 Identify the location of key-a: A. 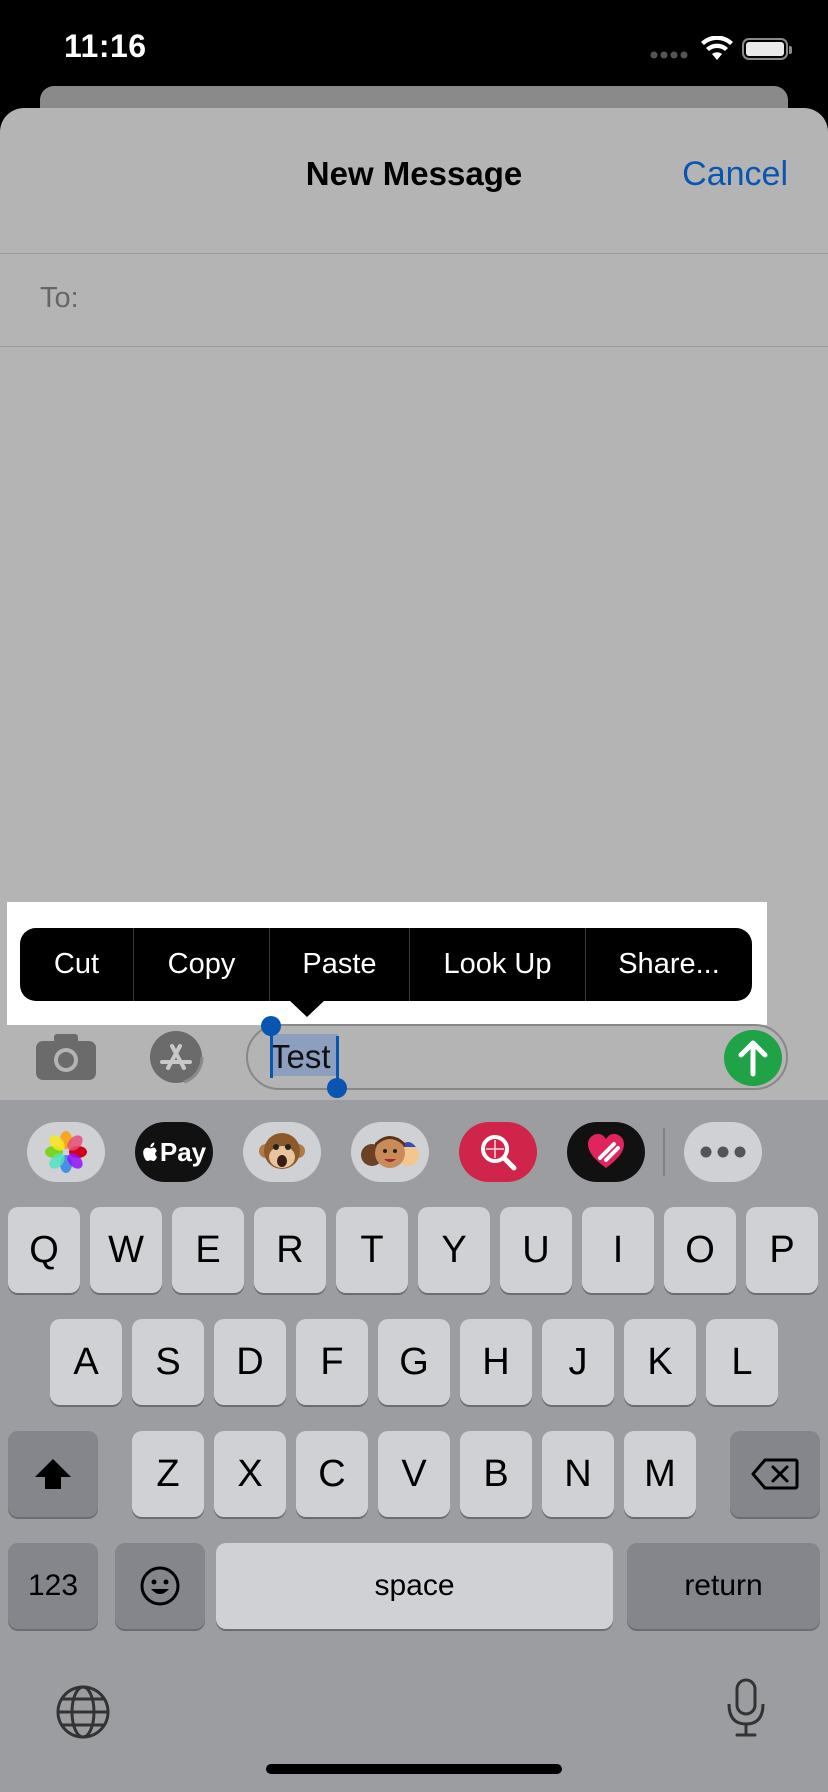
(86, 1362).